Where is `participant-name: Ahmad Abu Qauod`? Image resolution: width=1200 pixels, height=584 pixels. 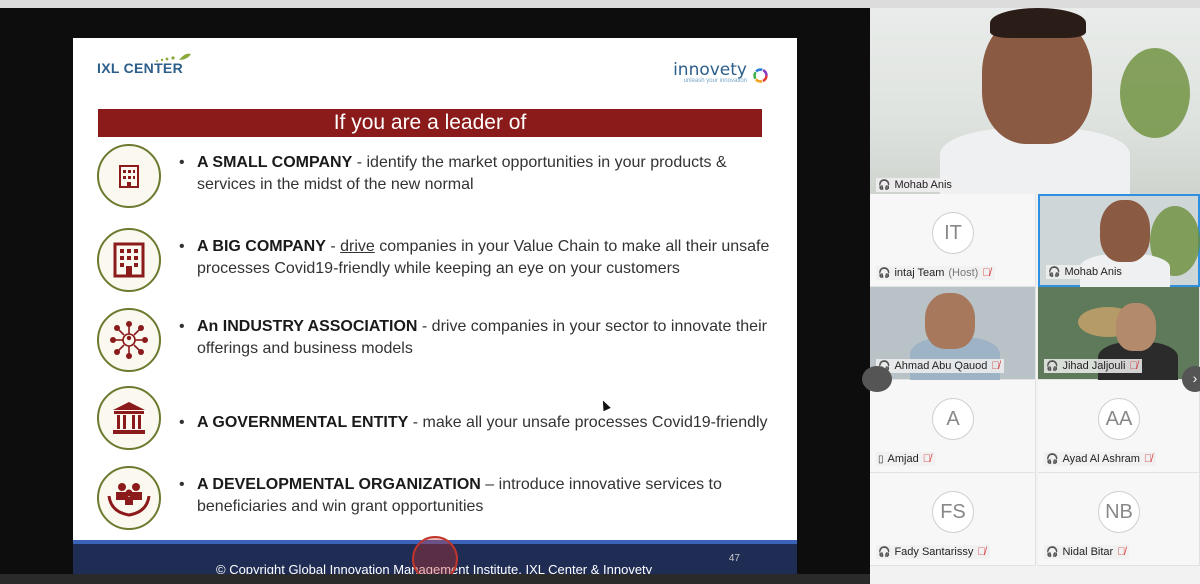
participant-name: Ahmad Abu Qauod is located at coordinates (941, 366).